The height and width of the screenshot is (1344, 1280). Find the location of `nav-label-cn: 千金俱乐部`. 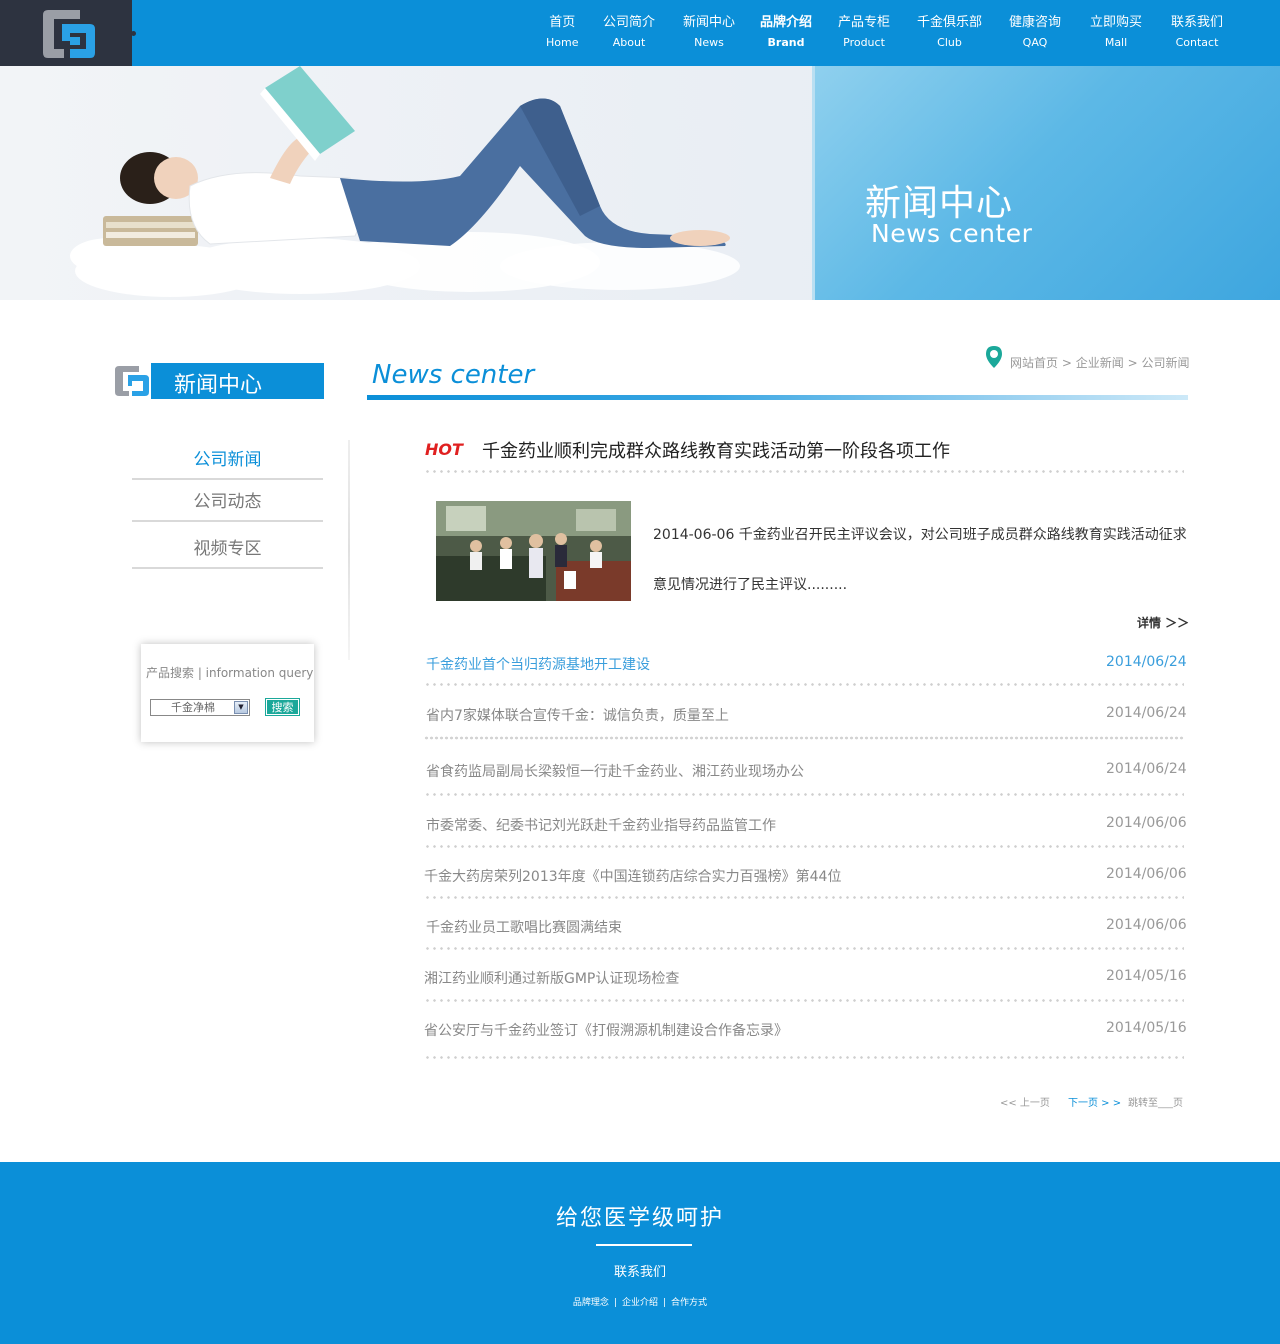

nav-label-cn: 千金俱乐部 is located at coordinates (950, 22).